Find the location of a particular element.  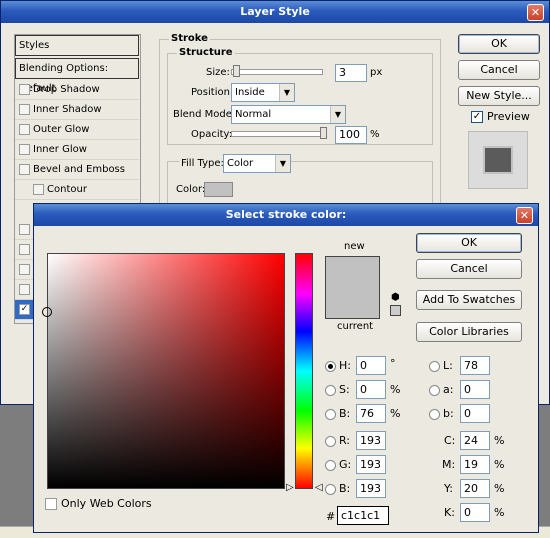

opacity-slider is located at coordinates (277, 134).